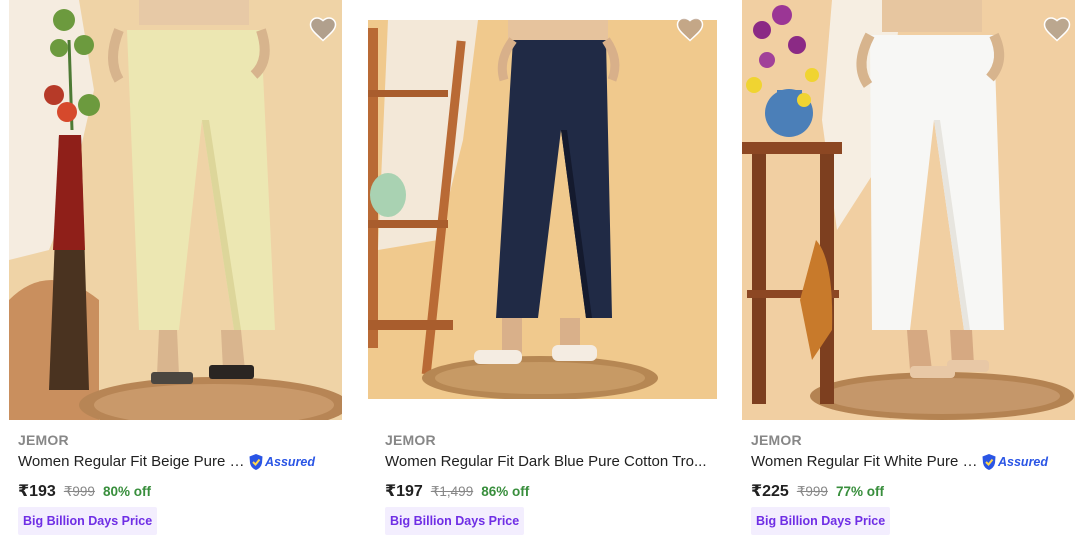 This screenshot has height=544, width=1089. I want to click on price-row: ₹225 ₹999 77% off, so click(817, 491).